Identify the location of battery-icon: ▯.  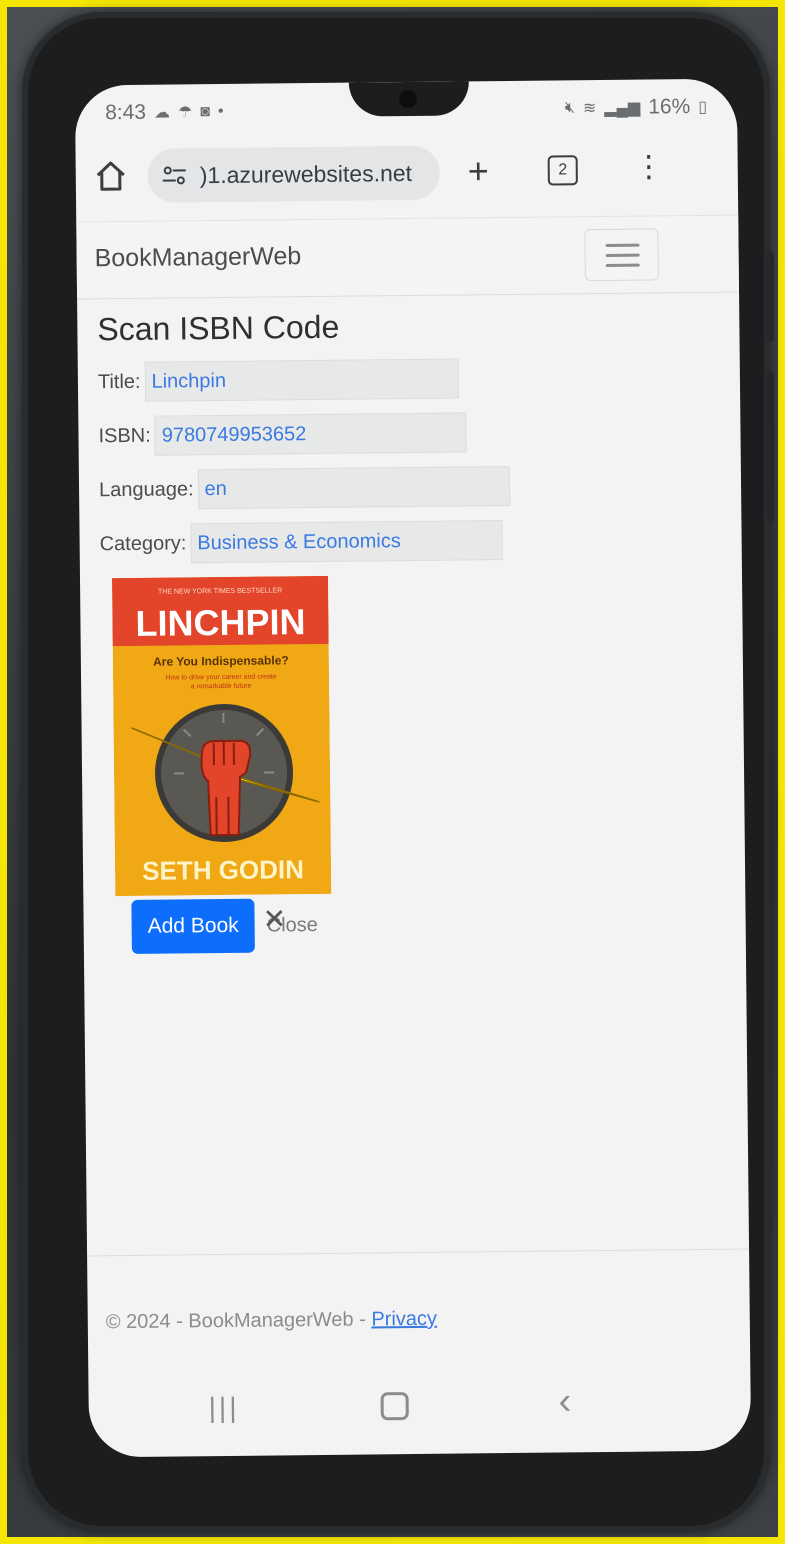
(703, 107).